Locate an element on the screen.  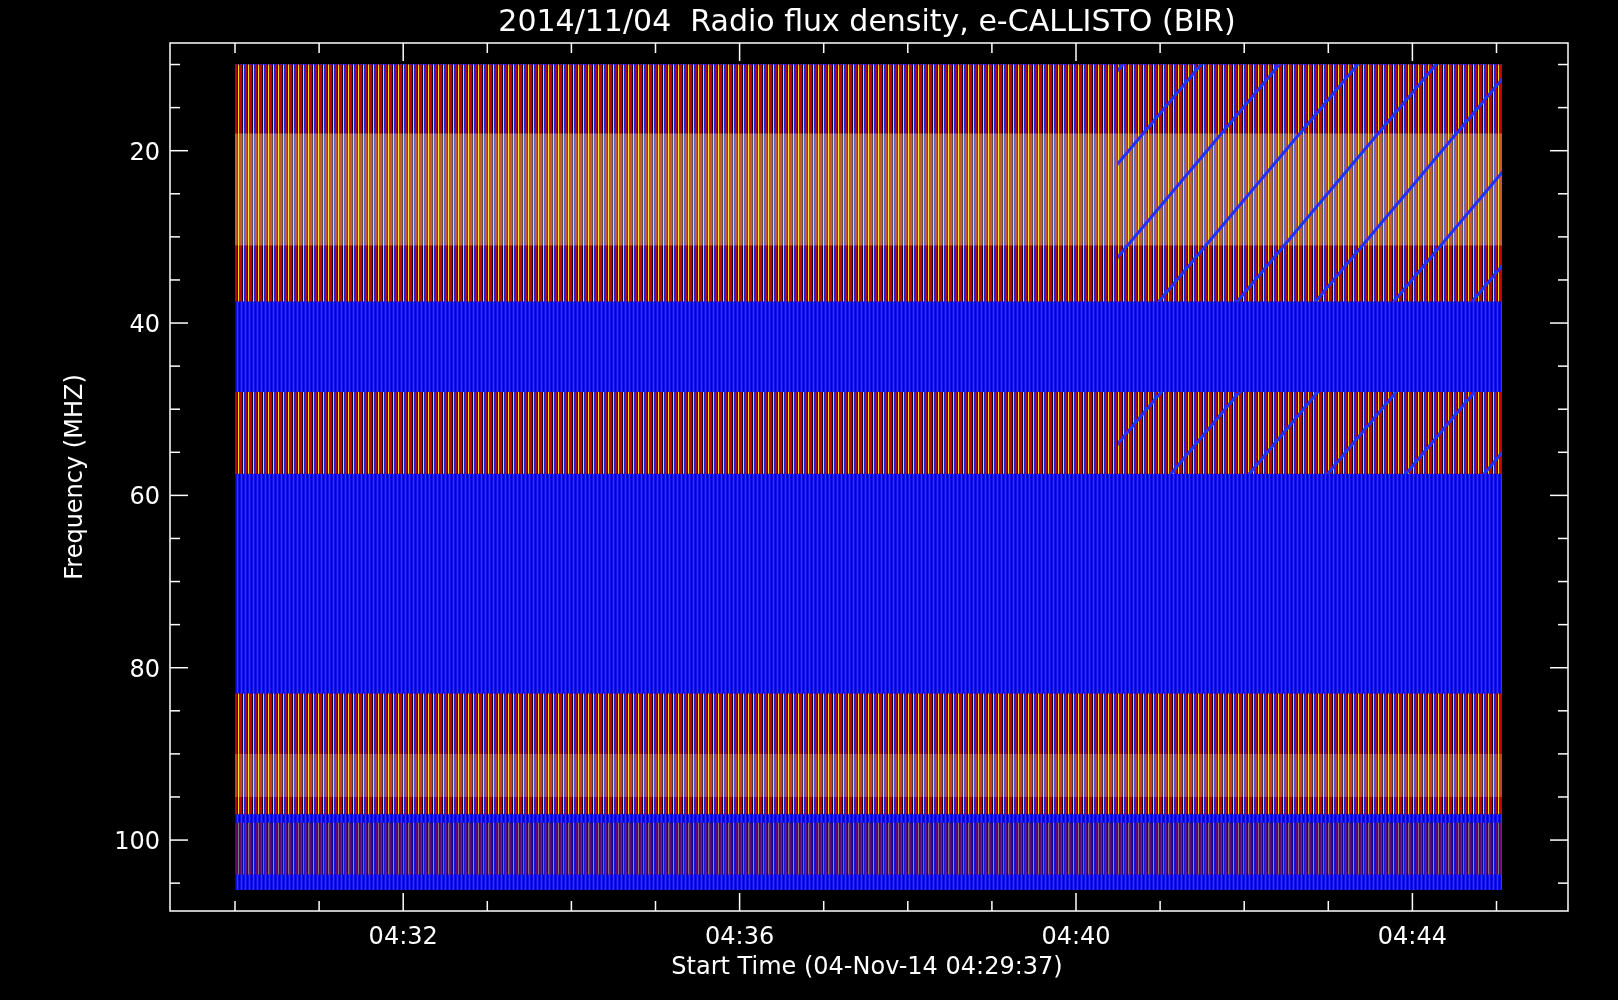
y-tick-label: 80 is located at coordinates (144, 668).